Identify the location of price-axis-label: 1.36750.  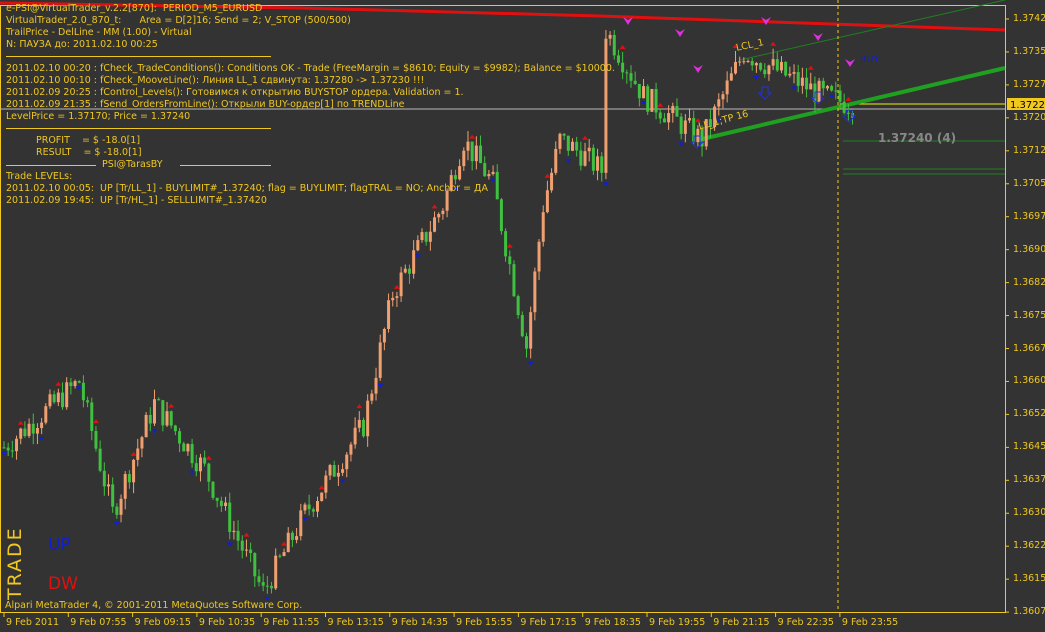
(1029, 315).